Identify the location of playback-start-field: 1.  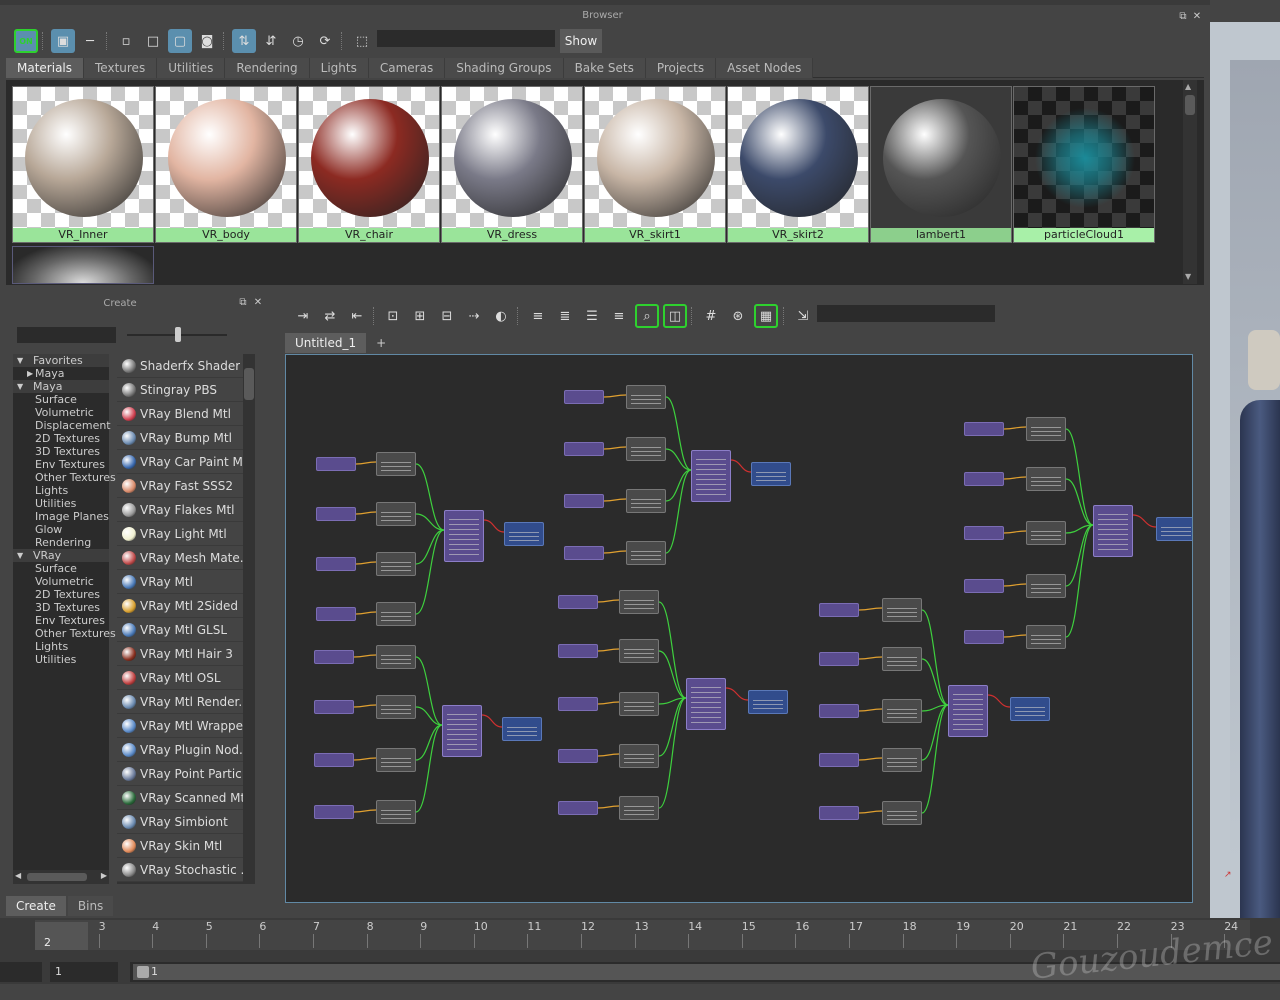
(84, 972).